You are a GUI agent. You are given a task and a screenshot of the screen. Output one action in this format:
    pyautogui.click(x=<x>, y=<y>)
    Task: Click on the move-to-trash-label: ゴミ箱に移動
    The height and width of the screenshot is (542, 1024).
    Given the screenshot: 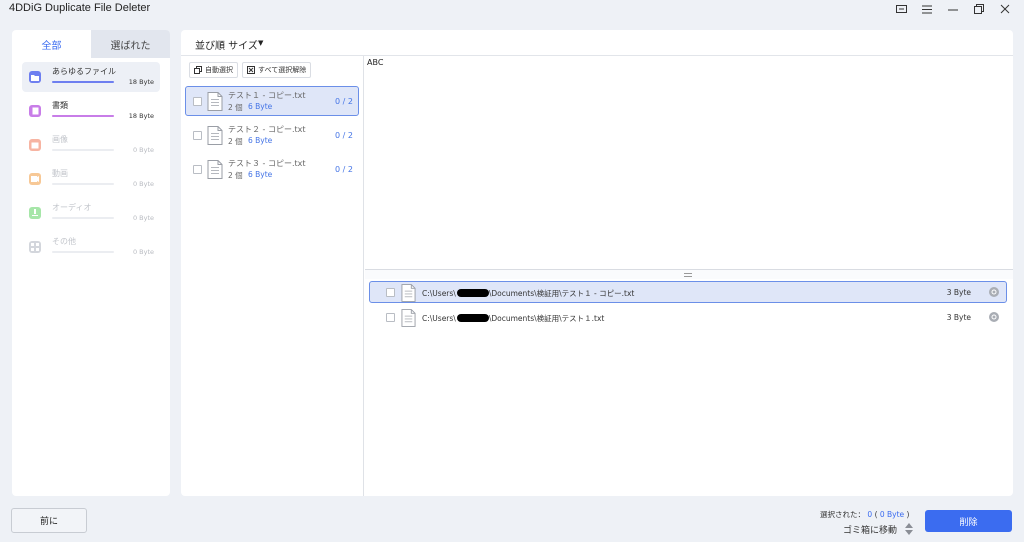 What is the action you would take?
    pyautogui.click(x=870, y=529)
    